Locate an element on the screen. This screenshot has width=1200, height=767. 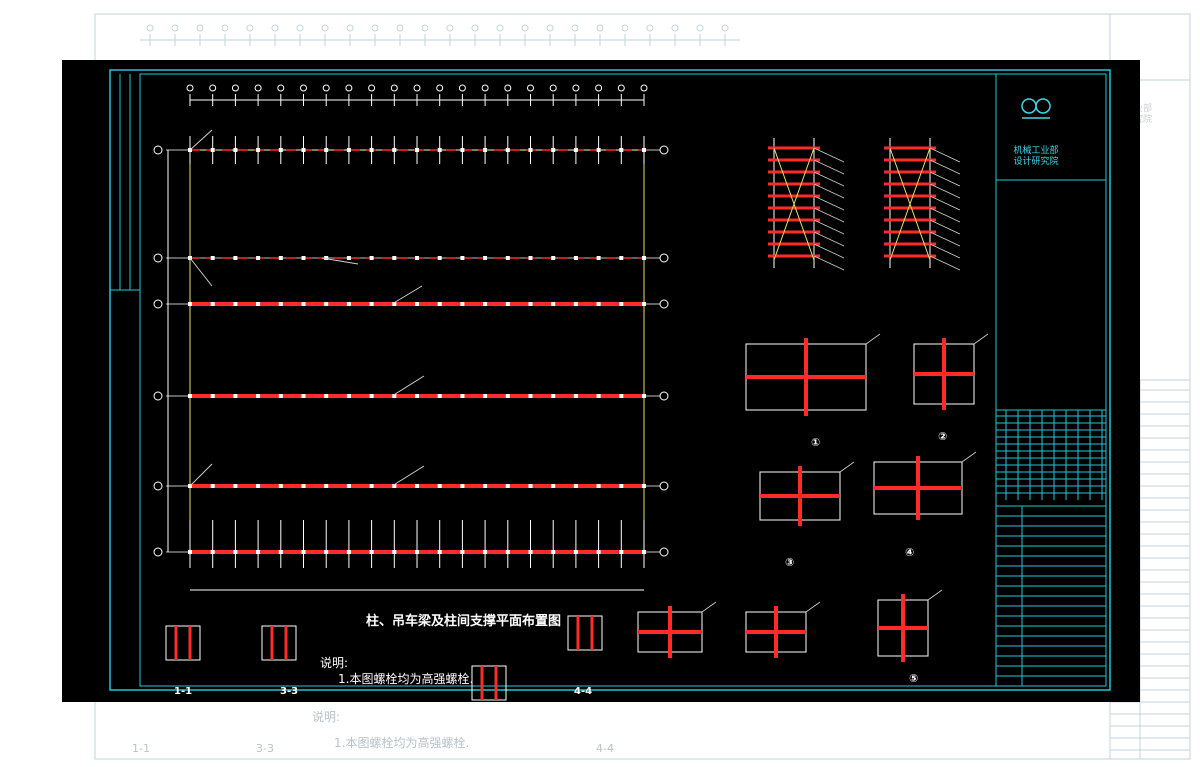
ghost-note-line: 1.本图螺栓均为高强螺栓. is located at coordinates (402, 743).